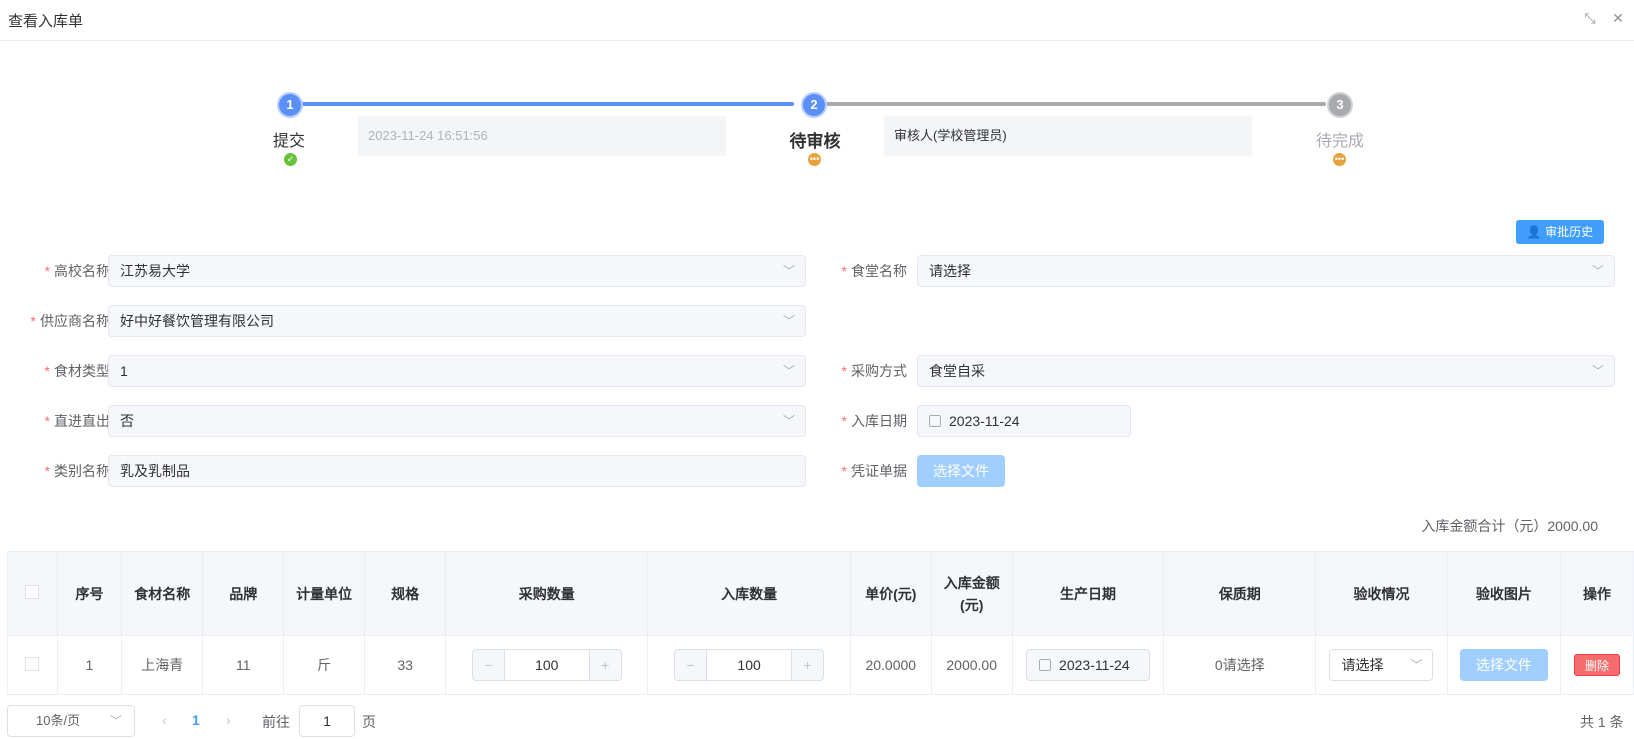 This screenshot has height=739, width=1634. I want to click on cell-price: 20.0000, so click(890, 665).